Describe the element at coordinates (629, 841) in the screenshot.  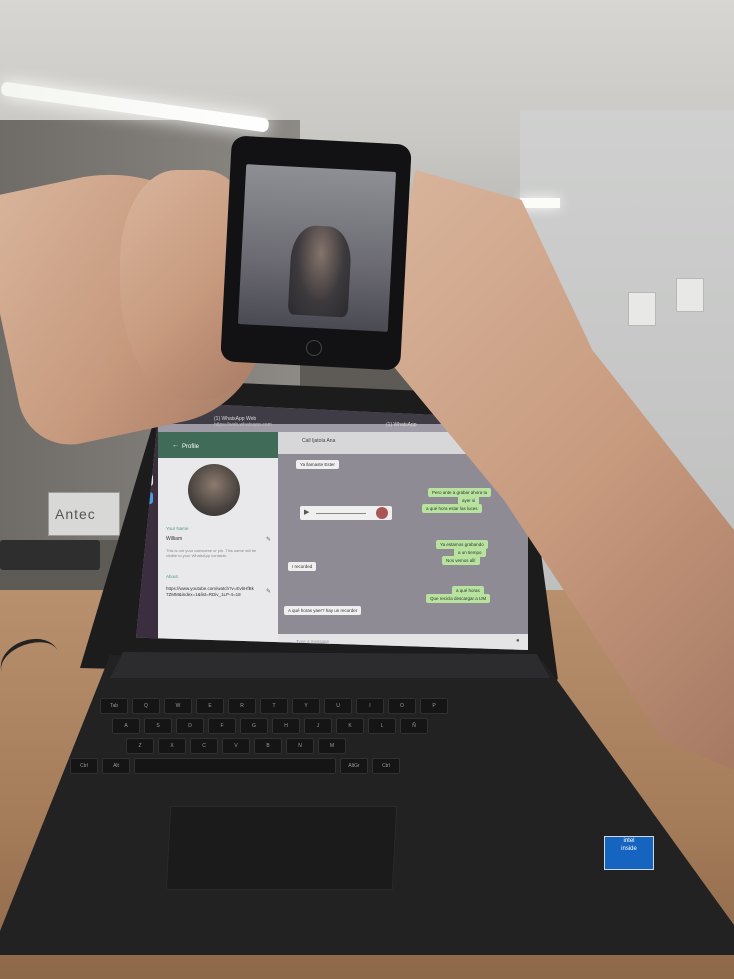
I see `sticker-brand: intel` at that location.